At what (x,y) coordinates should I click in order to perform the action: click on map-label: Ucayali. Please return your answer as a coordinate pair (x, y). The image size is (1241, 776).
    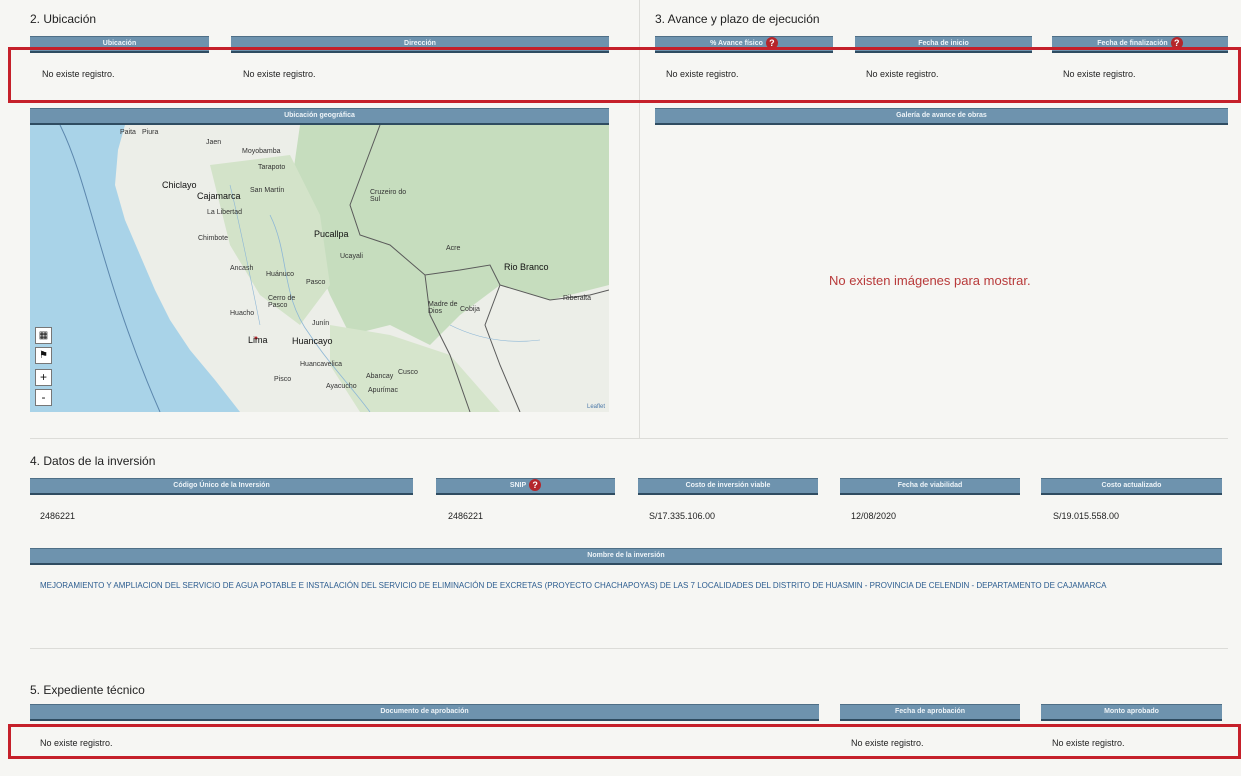
    Looking at the image, I should click on (351, 256).